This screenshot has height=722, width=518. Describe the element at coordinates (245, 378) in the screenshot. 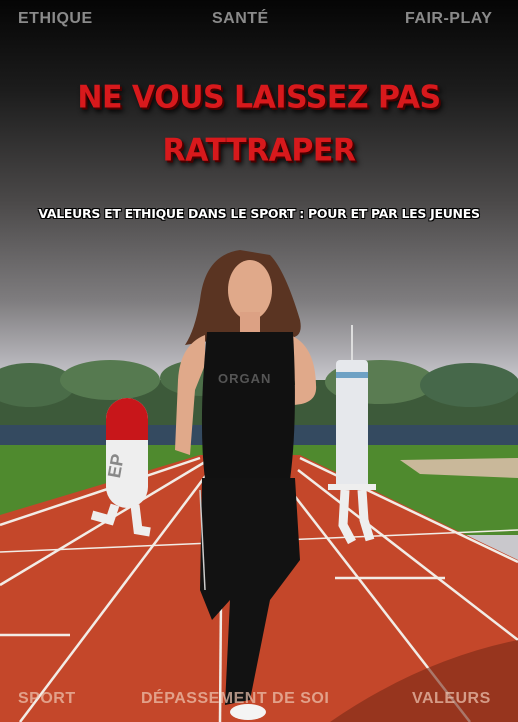

I see `shirt-text: ORGAN` at that location.